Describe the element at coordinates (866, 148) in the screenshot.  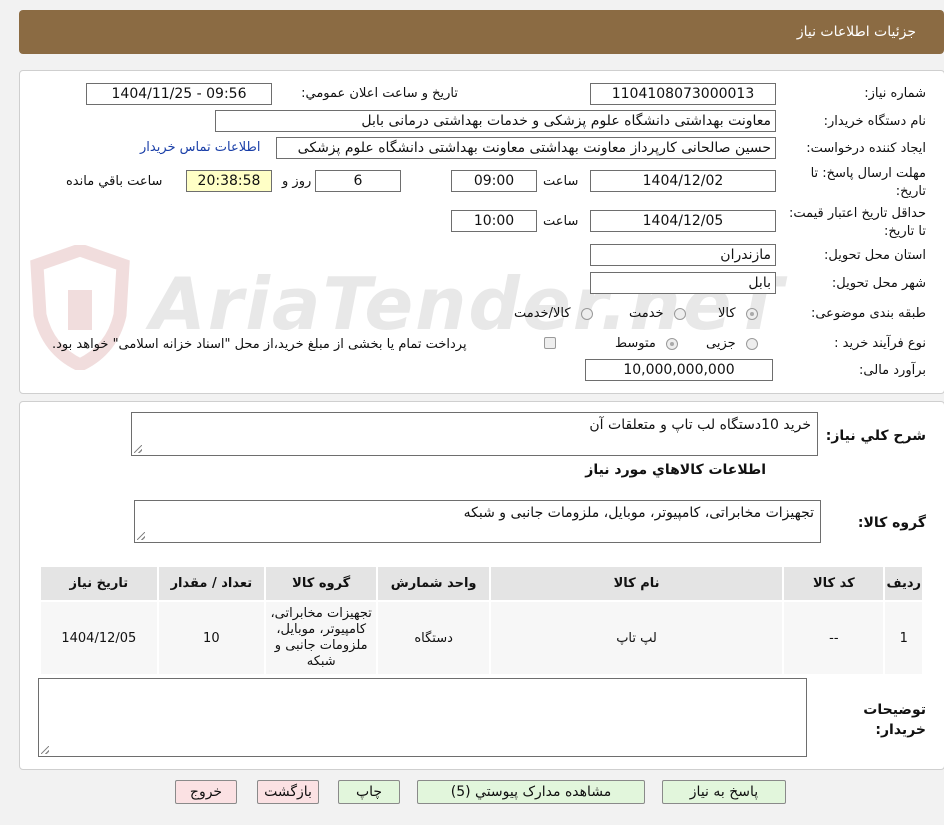
I see `creator-label: ایجاد کننده درخواست:` at that location.